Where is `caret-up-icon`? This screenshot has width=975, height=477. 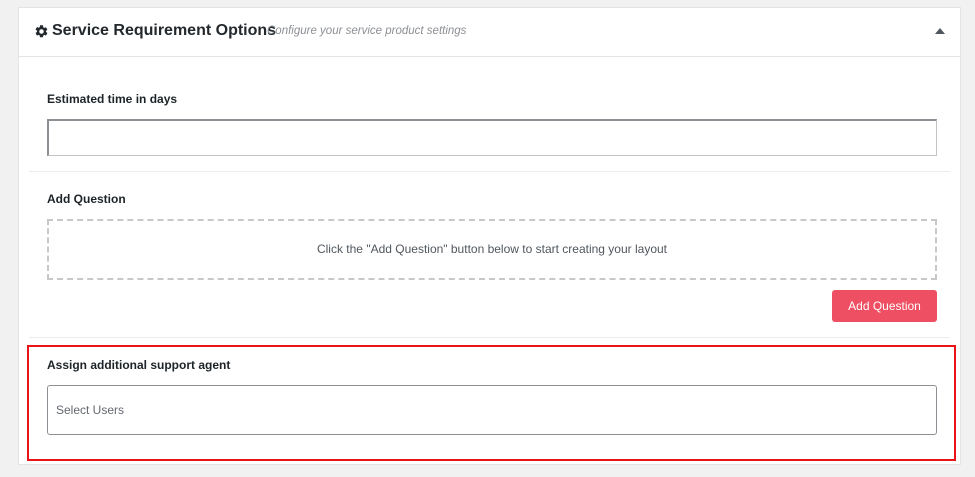
caret-up-icon is located at coordinates (940, 31).